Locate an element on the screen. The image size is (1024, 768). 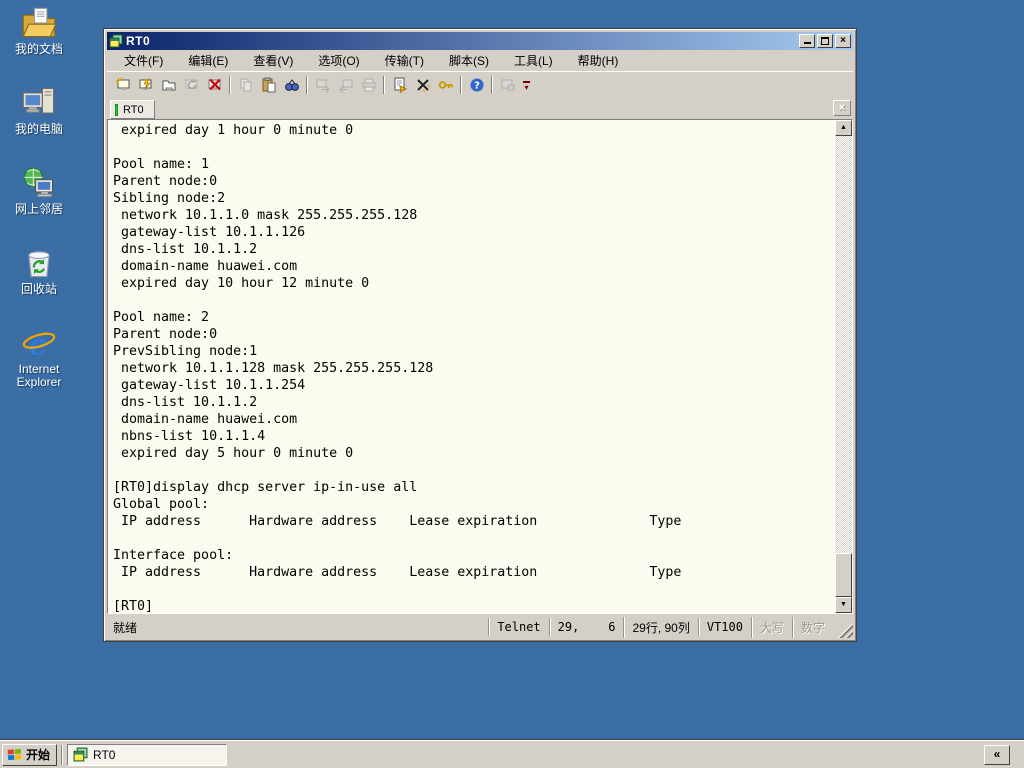
status-caps-lock: 大写 is located at coordinates (771, 627).